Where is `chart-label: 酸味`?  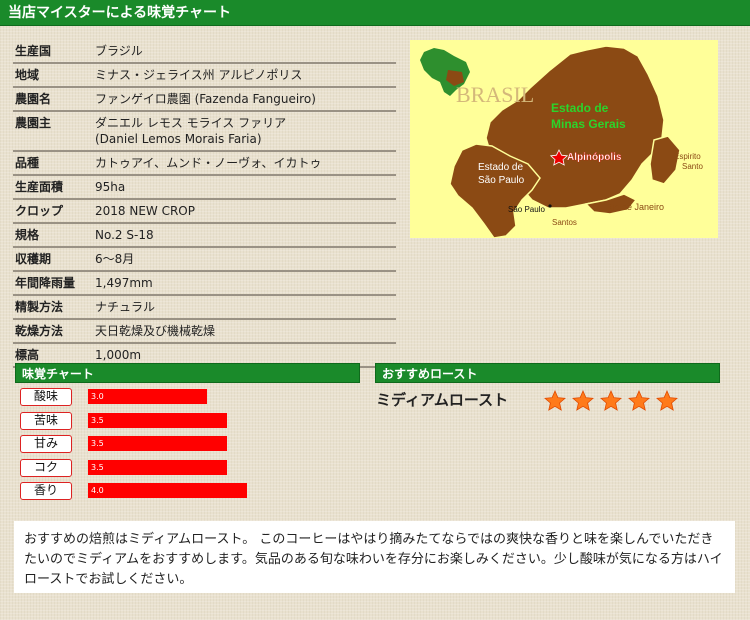 chart-label: 酸味 is located at coordinates (46, 397).